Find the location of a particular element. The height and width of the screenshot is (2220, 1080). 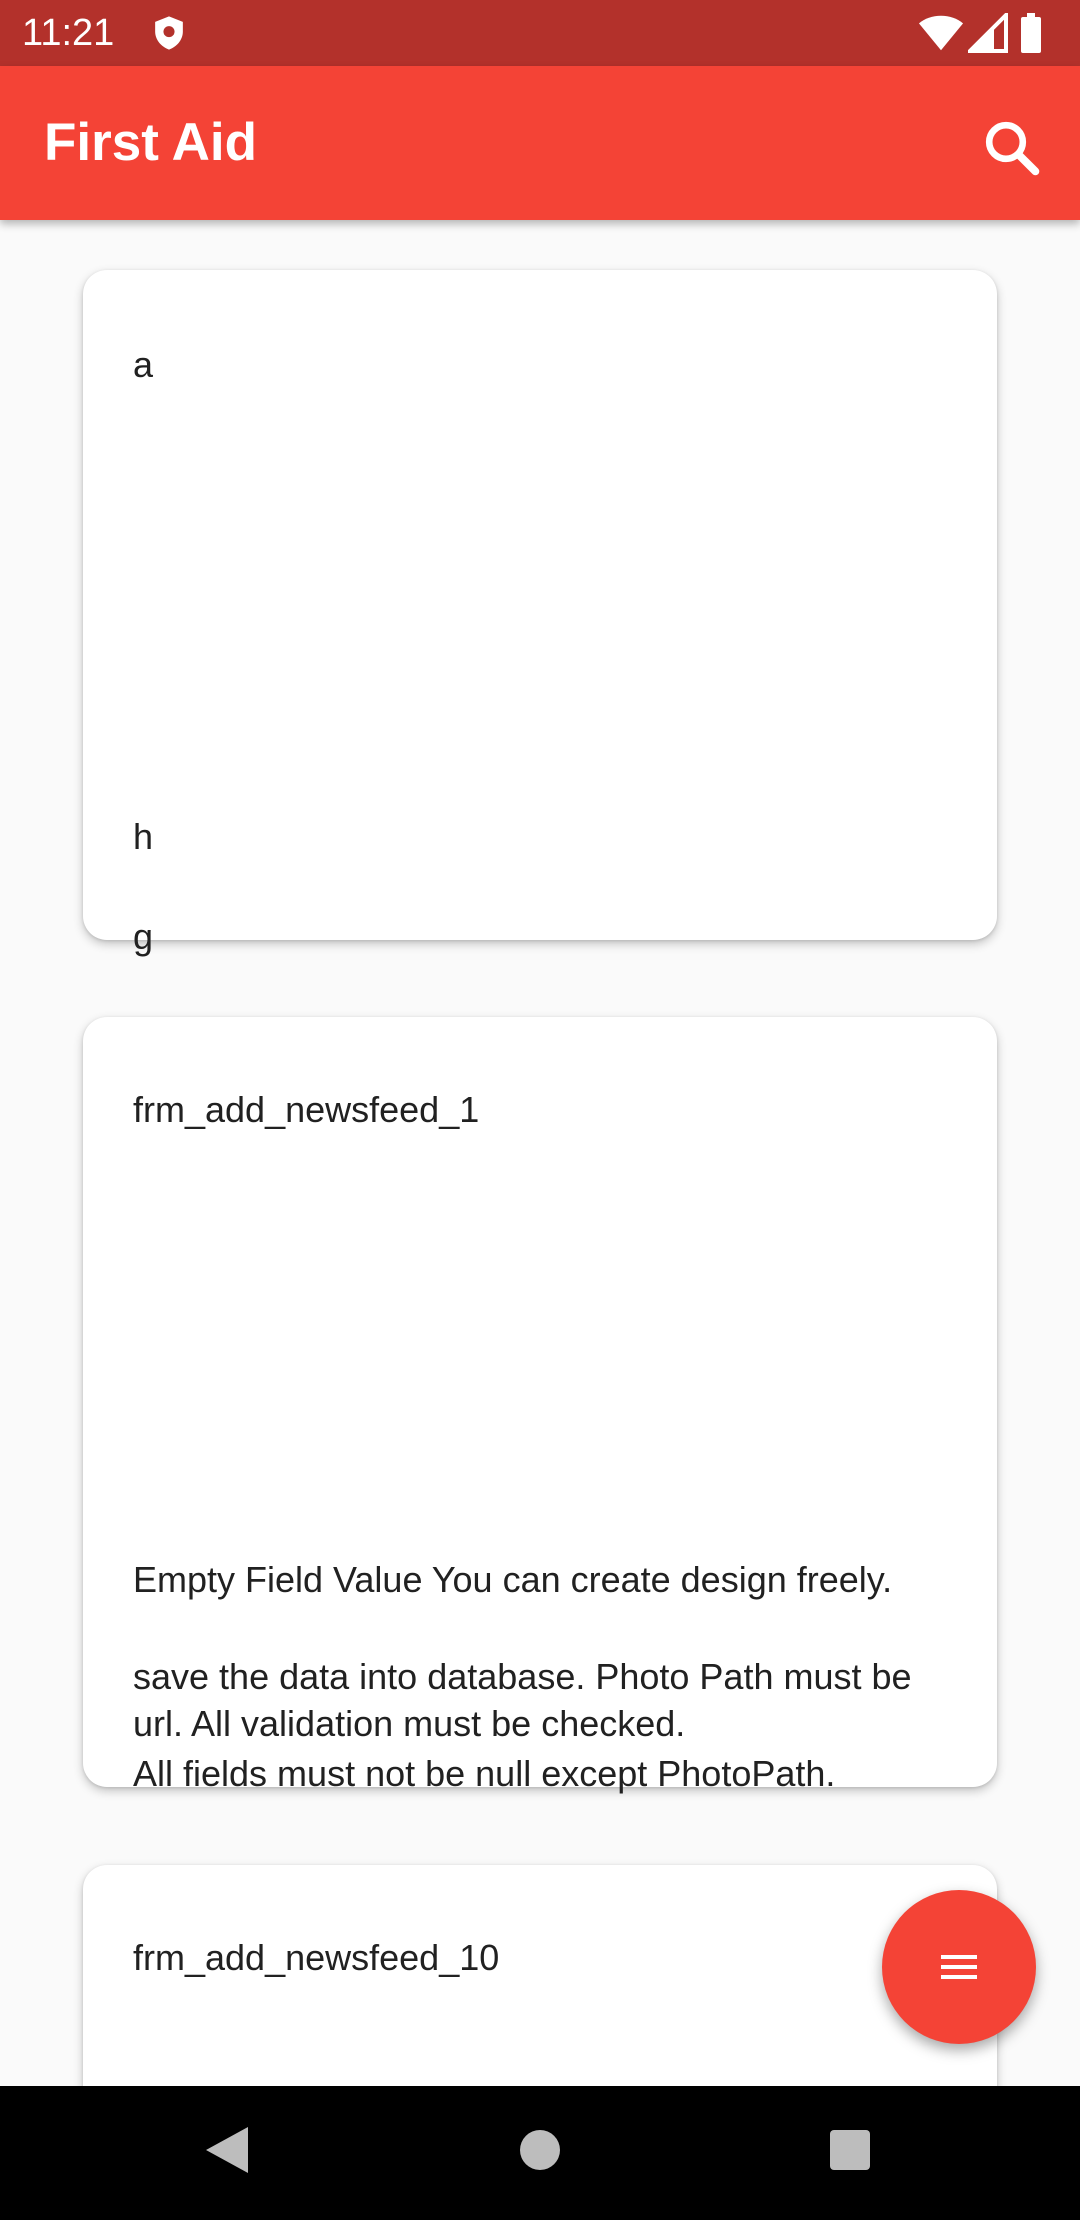

signal-icon is located at coordinates (988, 33).